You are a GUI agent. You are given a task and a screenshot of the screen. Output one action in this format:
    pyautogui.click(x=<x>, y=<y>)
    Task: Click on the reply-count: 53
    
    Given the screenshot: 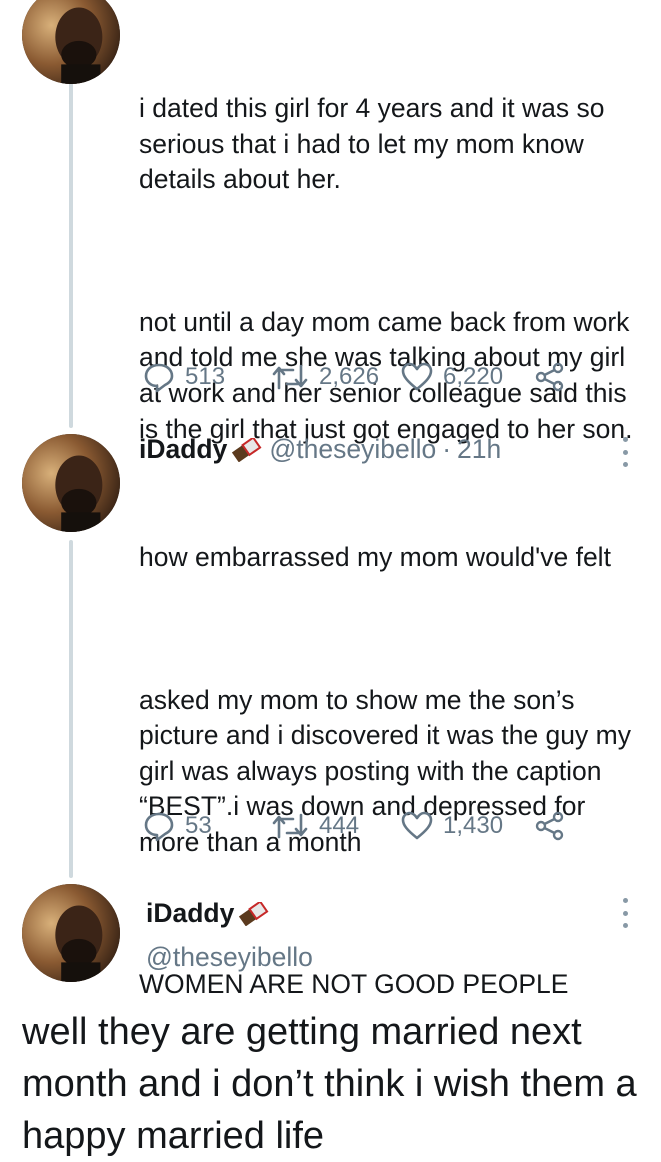 What is the action you would take?
    pyautogui.click(x=198, y=825)
    